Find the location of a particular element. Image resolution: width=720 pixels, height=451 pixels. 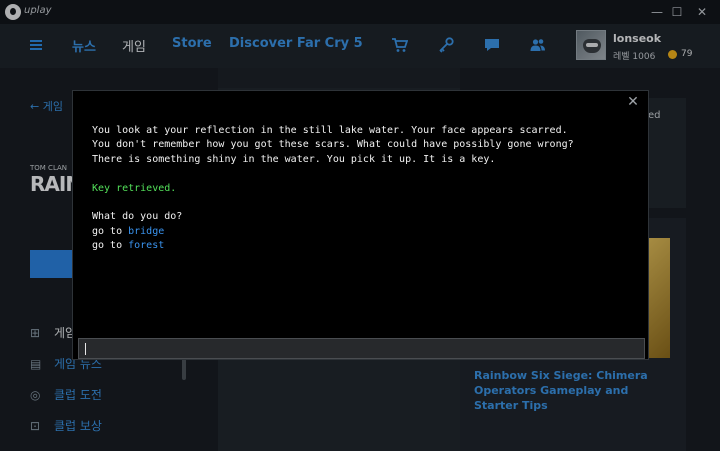

text-caret is located at coordinates (85, 349).